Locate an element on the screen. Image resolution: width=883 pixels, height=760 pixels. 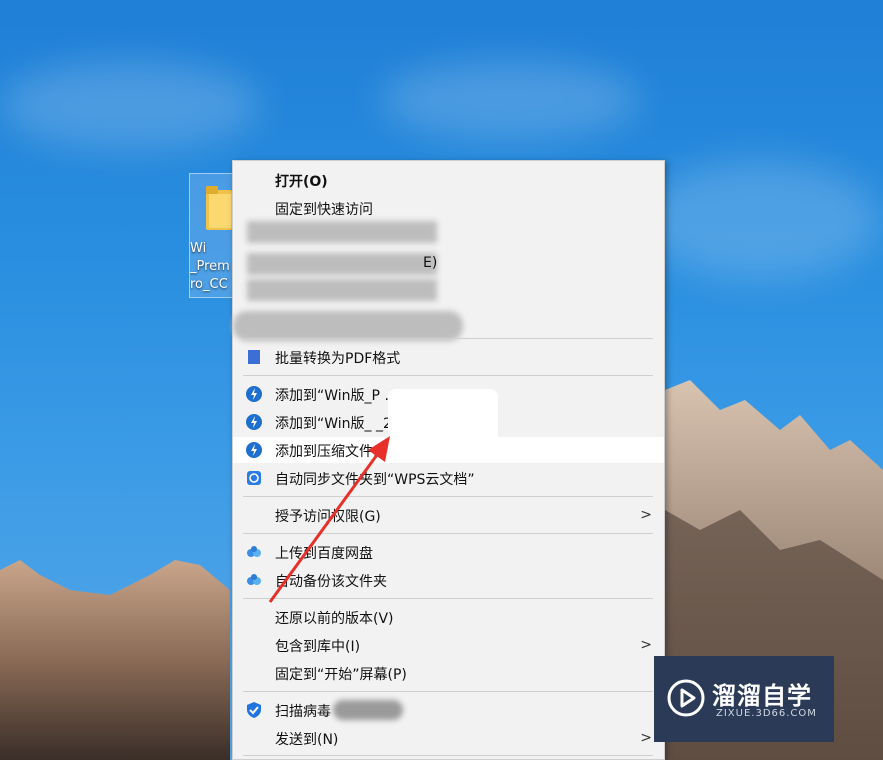
menu-item-wps-sync: 自动同步文件夹到“WPS云文档” is located at coordinates (448, 478).